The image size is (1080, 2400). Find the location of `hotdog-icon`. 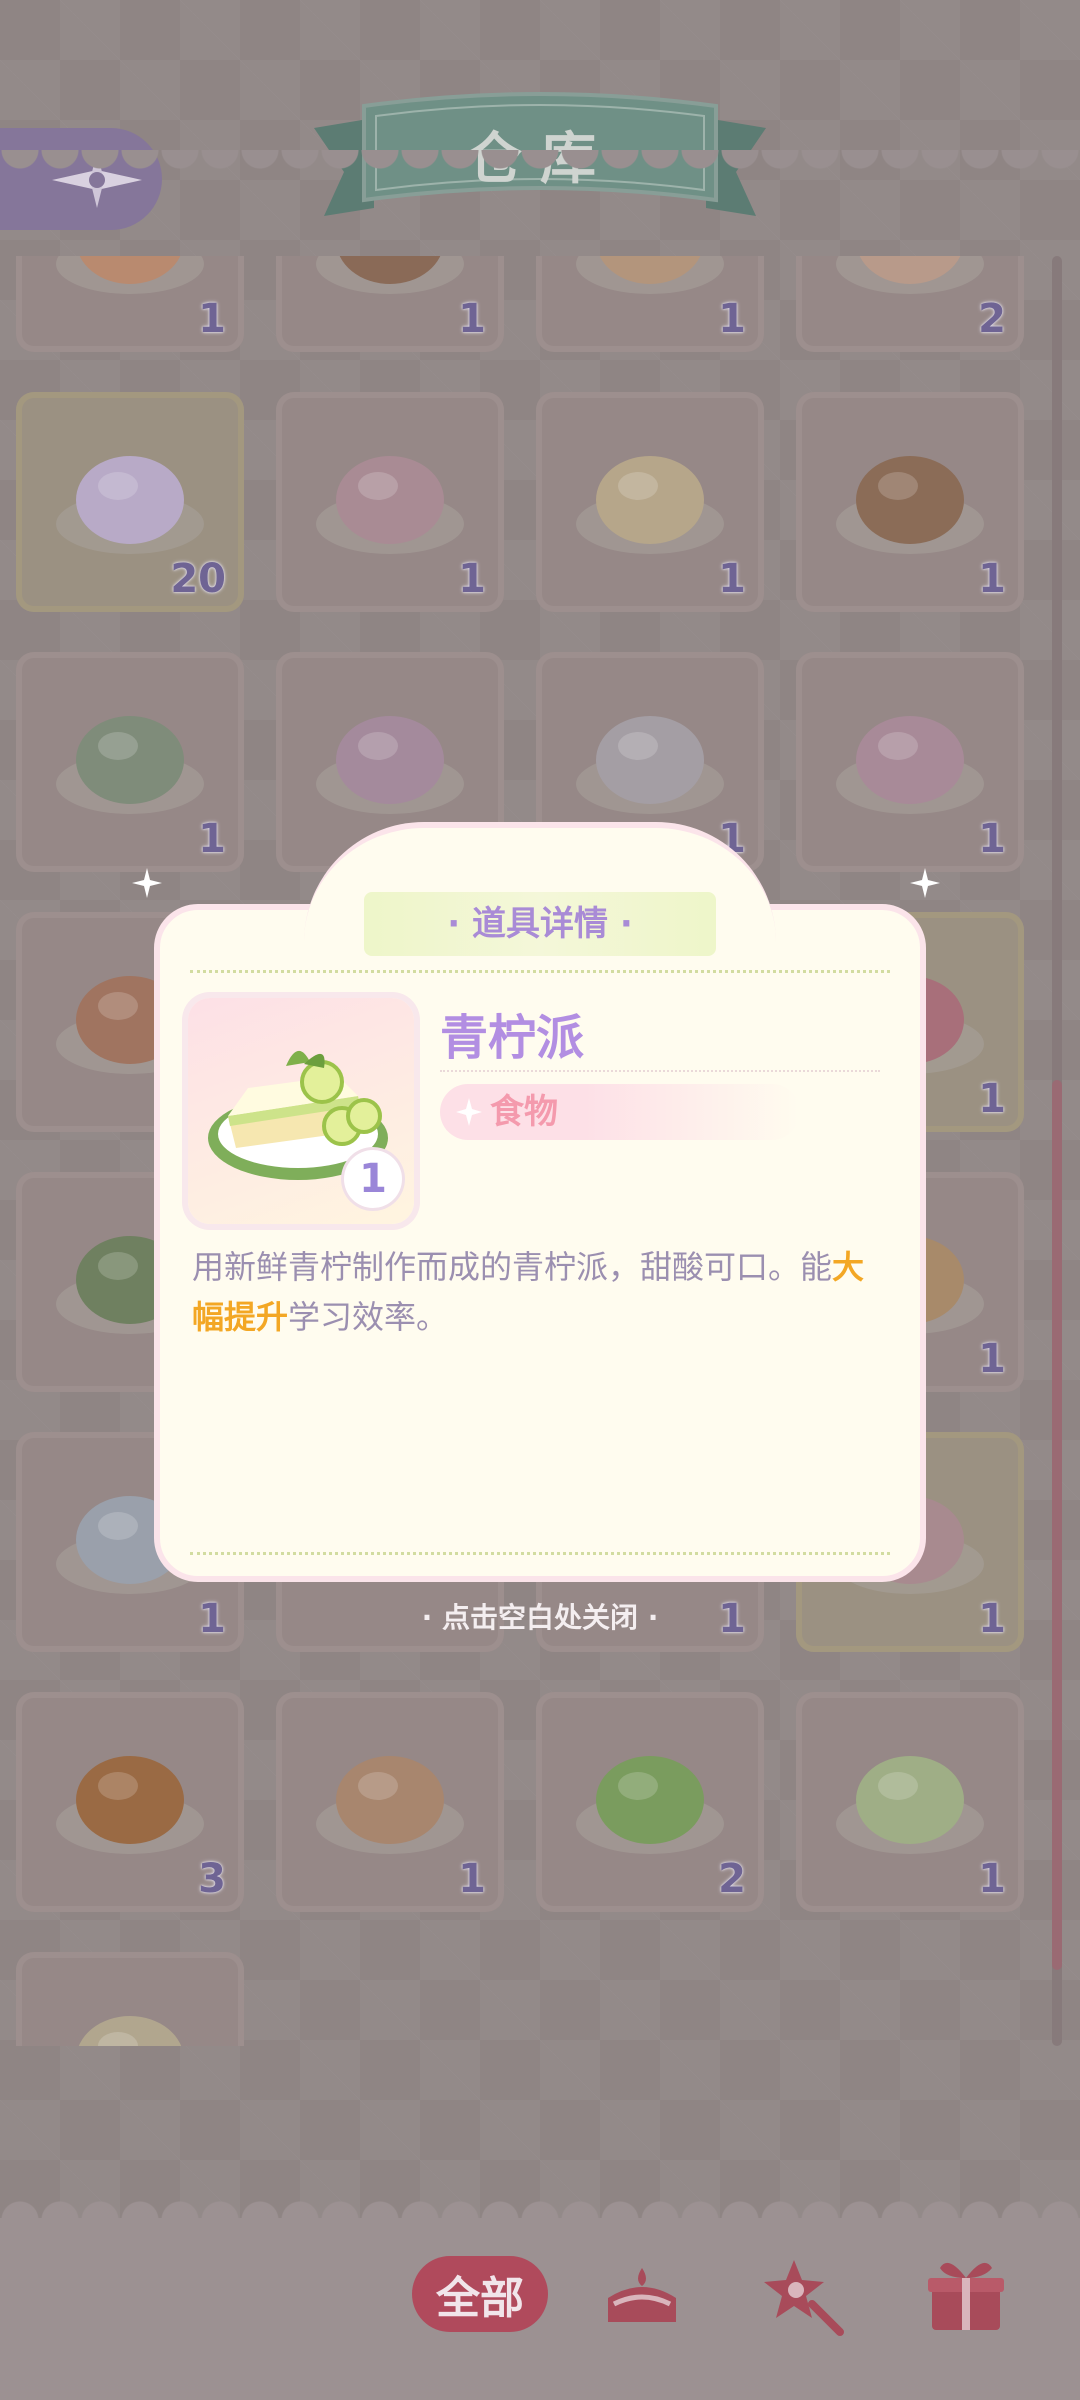

hotdog-icon is located at coordinates (390, 1794).